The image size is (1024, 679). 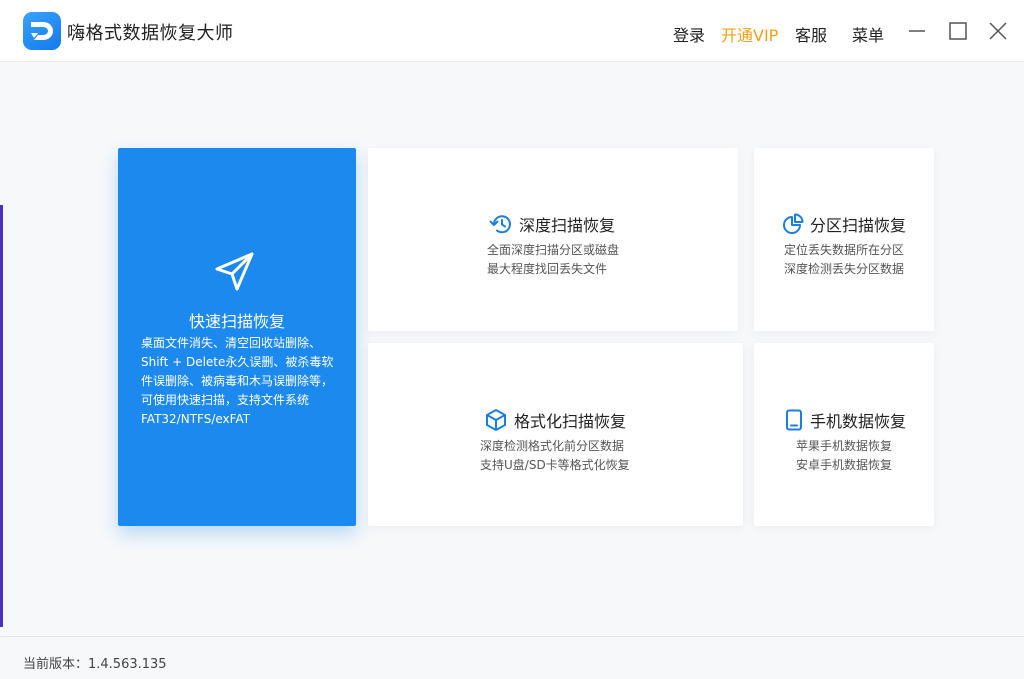 What do you see at coordinates (858, 421) in the screenshot?
I see `phone-recovery-title: 手机数据恢复` at bounding box center [858, 421].